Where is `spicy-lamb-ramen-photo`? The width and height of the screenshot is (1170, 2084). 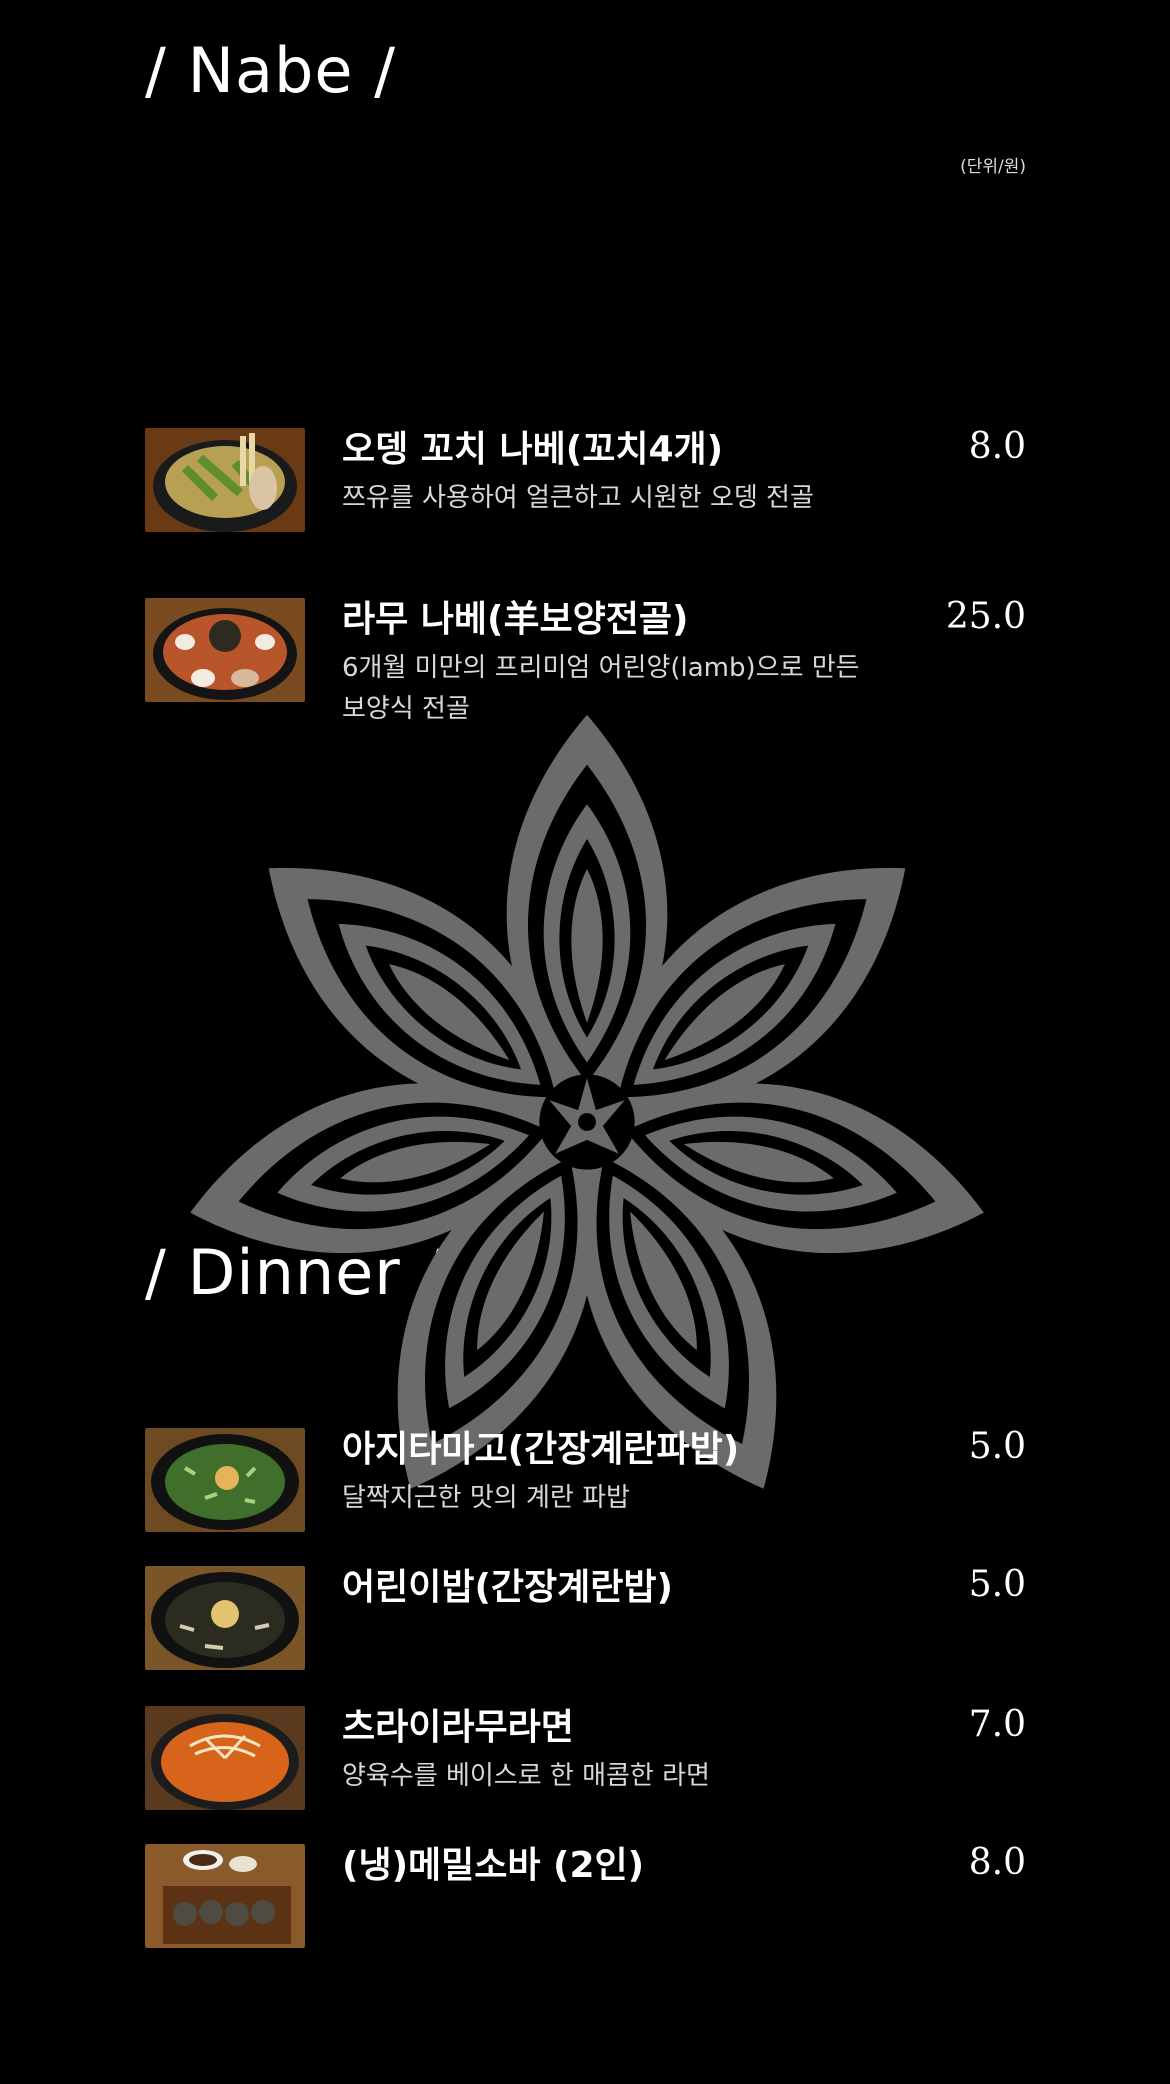
spicy-lamb-ramen-photo is located at coordinates (225, 1758).